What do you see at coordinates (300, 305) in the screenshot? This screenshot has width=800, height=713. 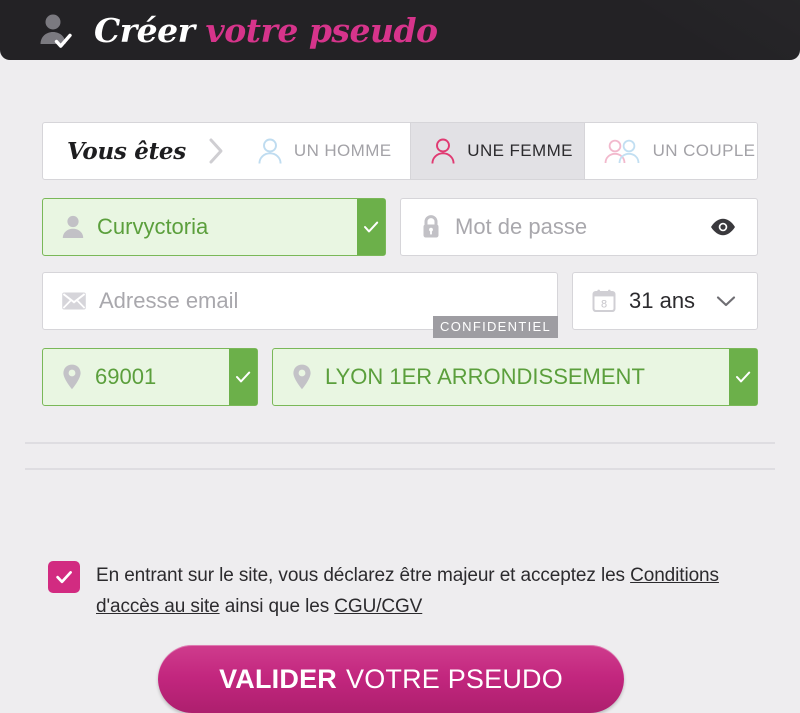 I see `email-field: Adresse email CONFIDENTIEL` at bounding box center [300, 305].